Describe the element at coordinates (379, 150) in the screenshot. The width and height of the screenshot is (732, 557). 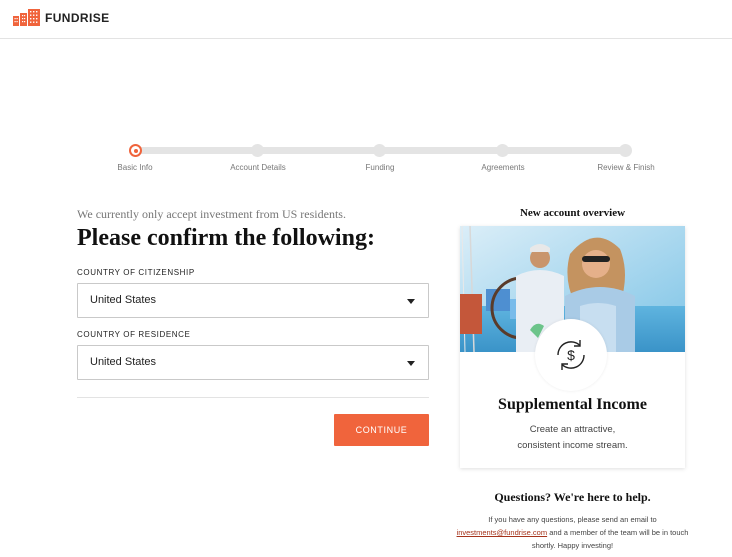
I see `step-dot-funding` at that location.